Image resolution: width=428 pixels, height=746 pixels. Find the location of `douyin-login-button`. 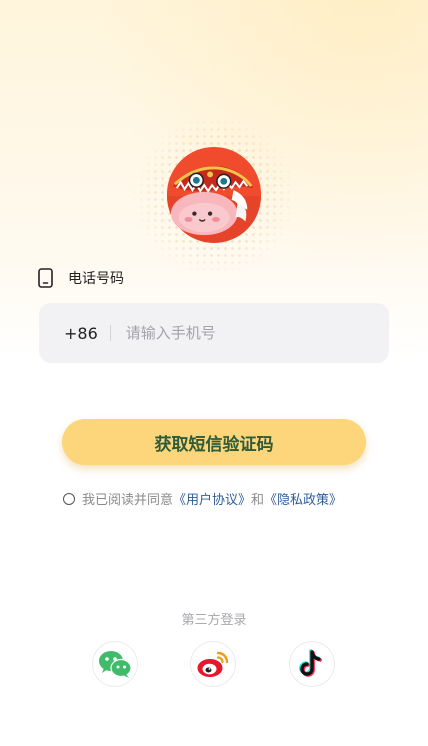

douyin-login-button is located at coordinates (312, 664).